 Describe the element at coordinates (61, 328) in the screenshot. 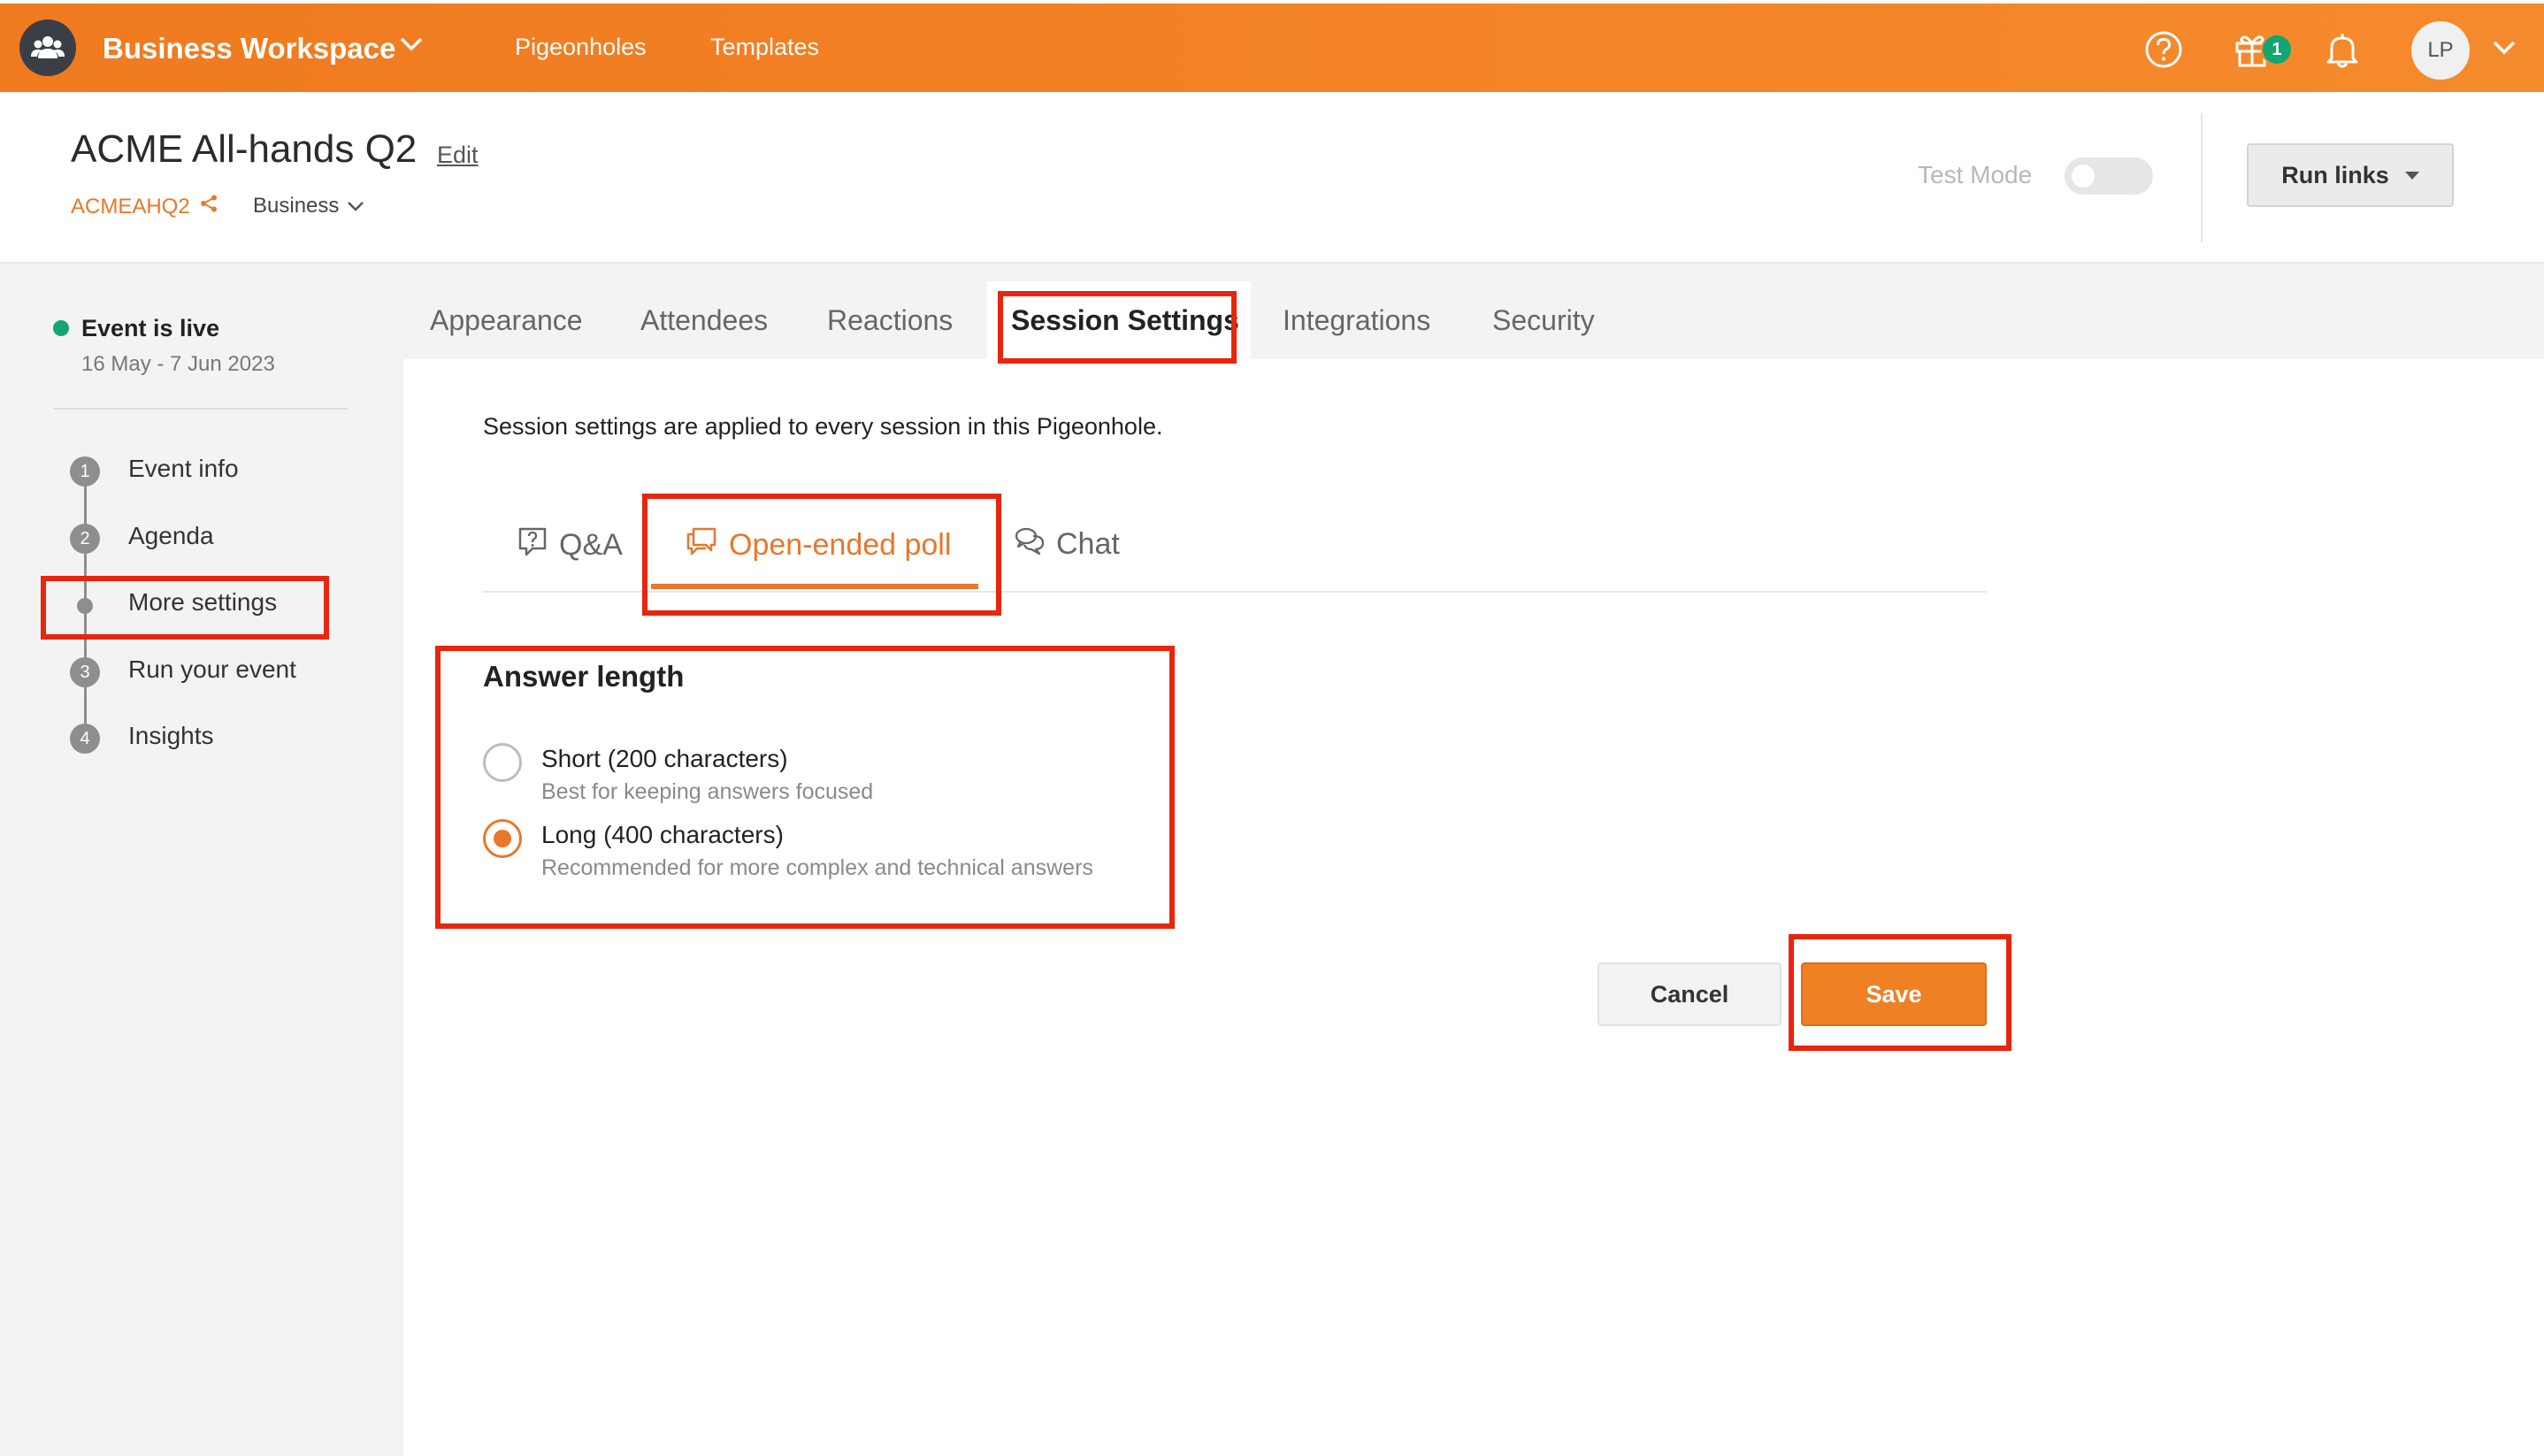

I see `live-status-dot` at that location.